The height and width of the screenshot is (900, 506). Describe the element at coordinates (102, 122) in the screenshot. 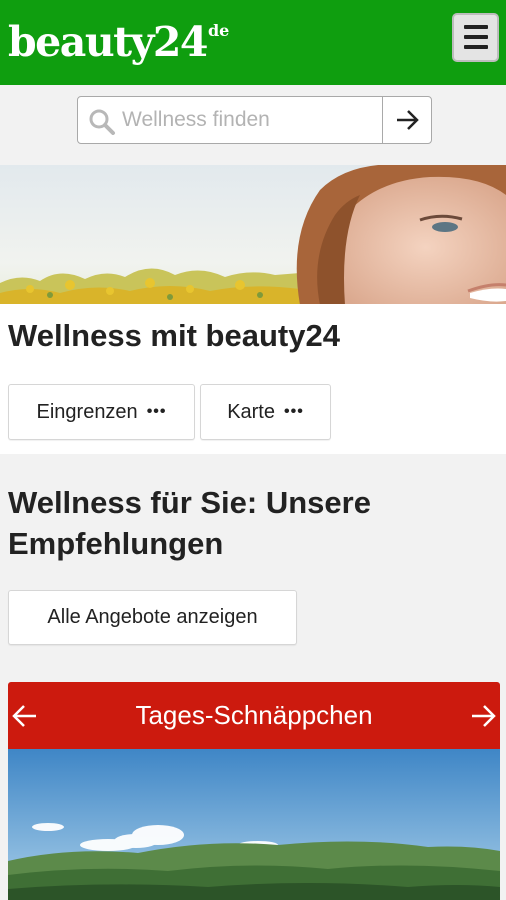

I see `magnifier-icon` at that location.